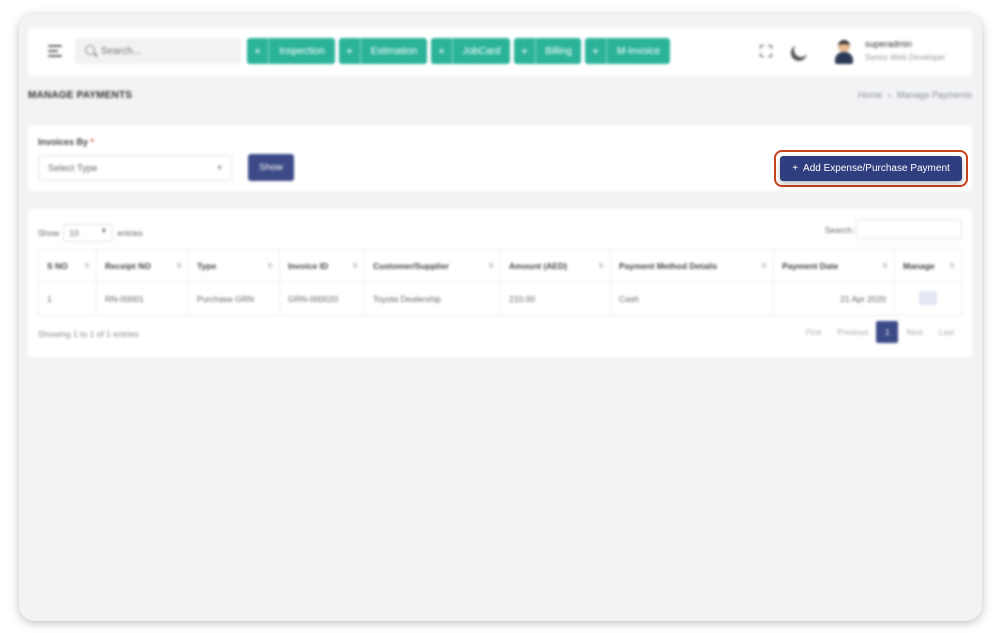 The height and width of the screenshot is (633, 1000). Describe the element at coordinates (914, 332) in the screenshot. I see `pagination-next: Next` at that location.